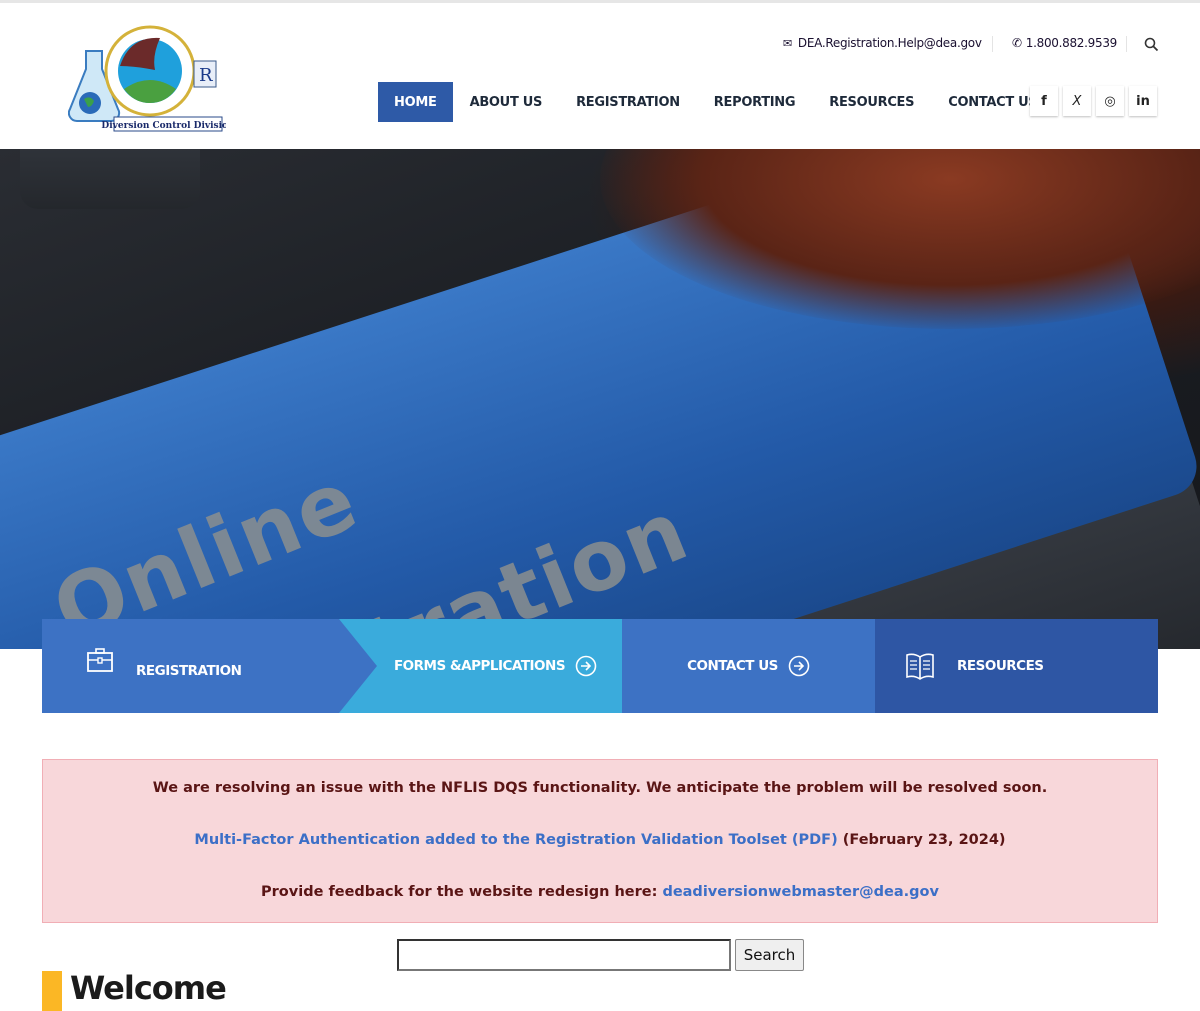 This screenshot has height=1011, width=1200. What do you see at coordinates (100, 660) in the screenshot?
I see `briefcase-icon` at bounding box center [100, 660].